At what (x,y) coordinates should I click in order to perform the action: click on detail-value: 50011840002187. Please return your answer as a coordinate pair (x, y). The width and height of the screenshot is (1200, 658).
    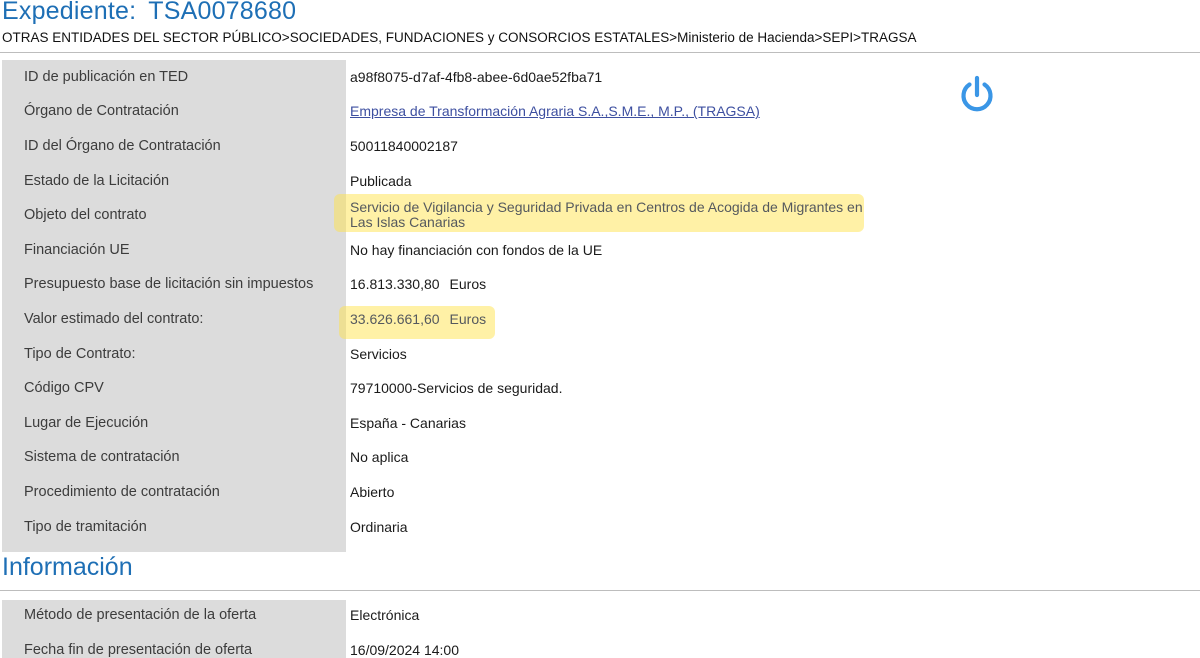
    Looking at the image, I should click on (404, 145).